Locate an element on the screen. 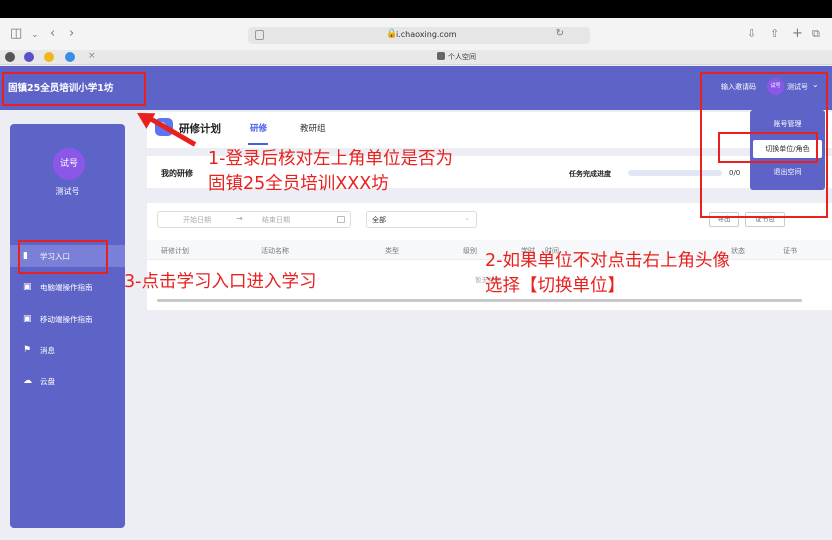 The width and height of the screenshot is (832, 540). tab-overview-icon: ⧉ is located at coordinates (816, 33).